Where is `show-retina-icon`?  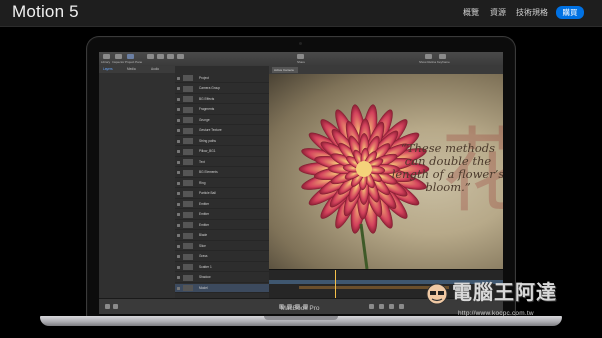 show-retina-icon is located at coordinates (428, 56).